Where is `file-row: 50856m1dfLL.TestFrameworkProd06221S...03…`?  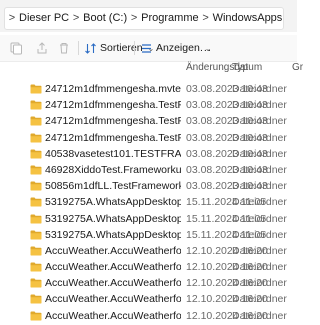
file-row: 50856m1dfLL.TestFrameworkProd06221S...03… is located at coordinates (148, 187).